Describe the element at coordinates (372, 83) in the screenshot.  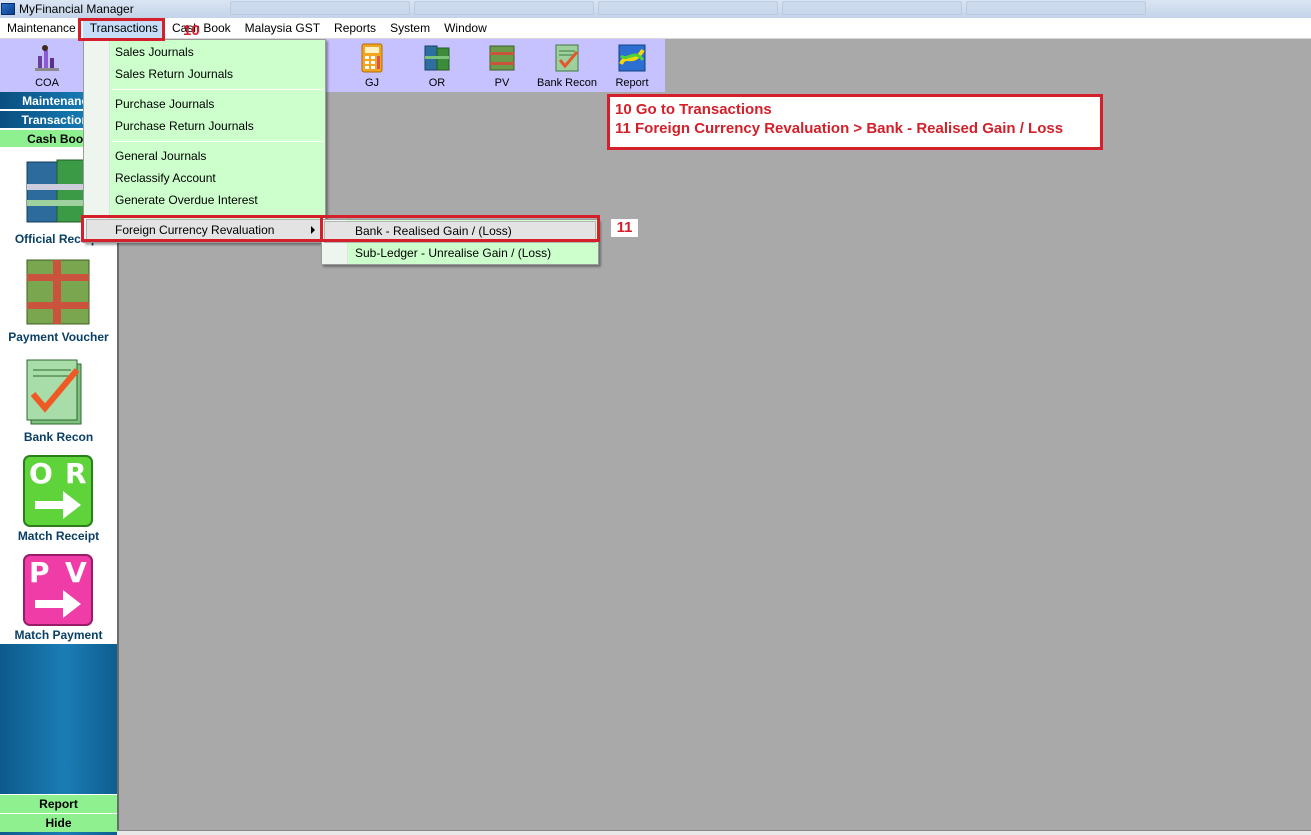
I see `gj-label: GJ` at that location.